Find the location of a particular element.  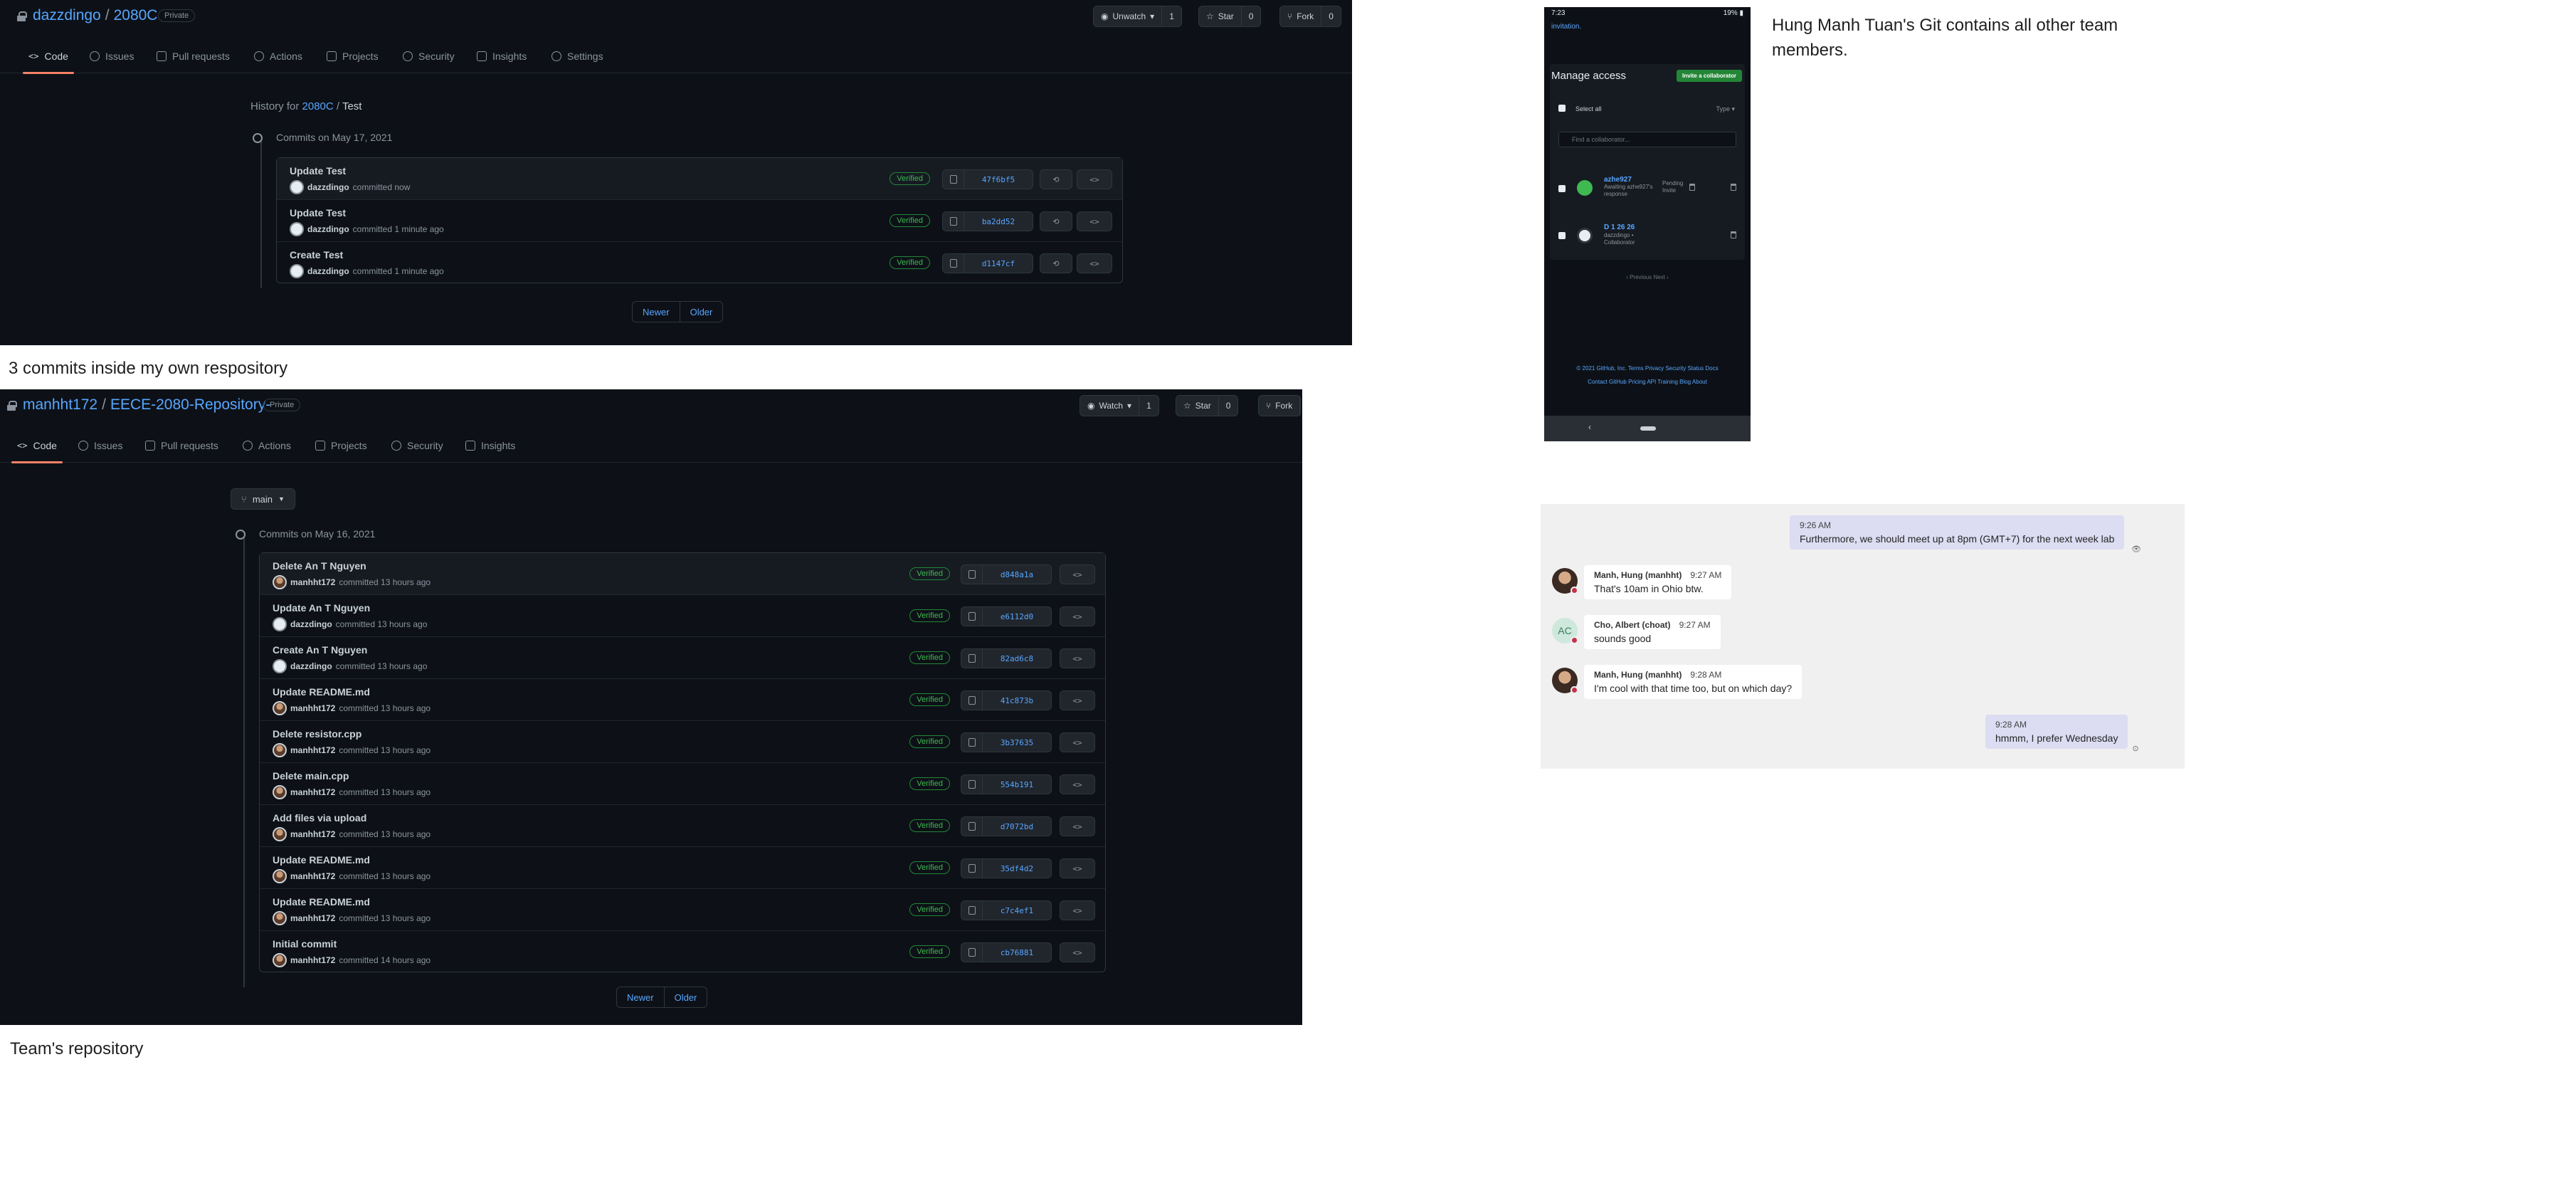

commit-sha-link: d848a1a is located at coordinates (1017, 574).